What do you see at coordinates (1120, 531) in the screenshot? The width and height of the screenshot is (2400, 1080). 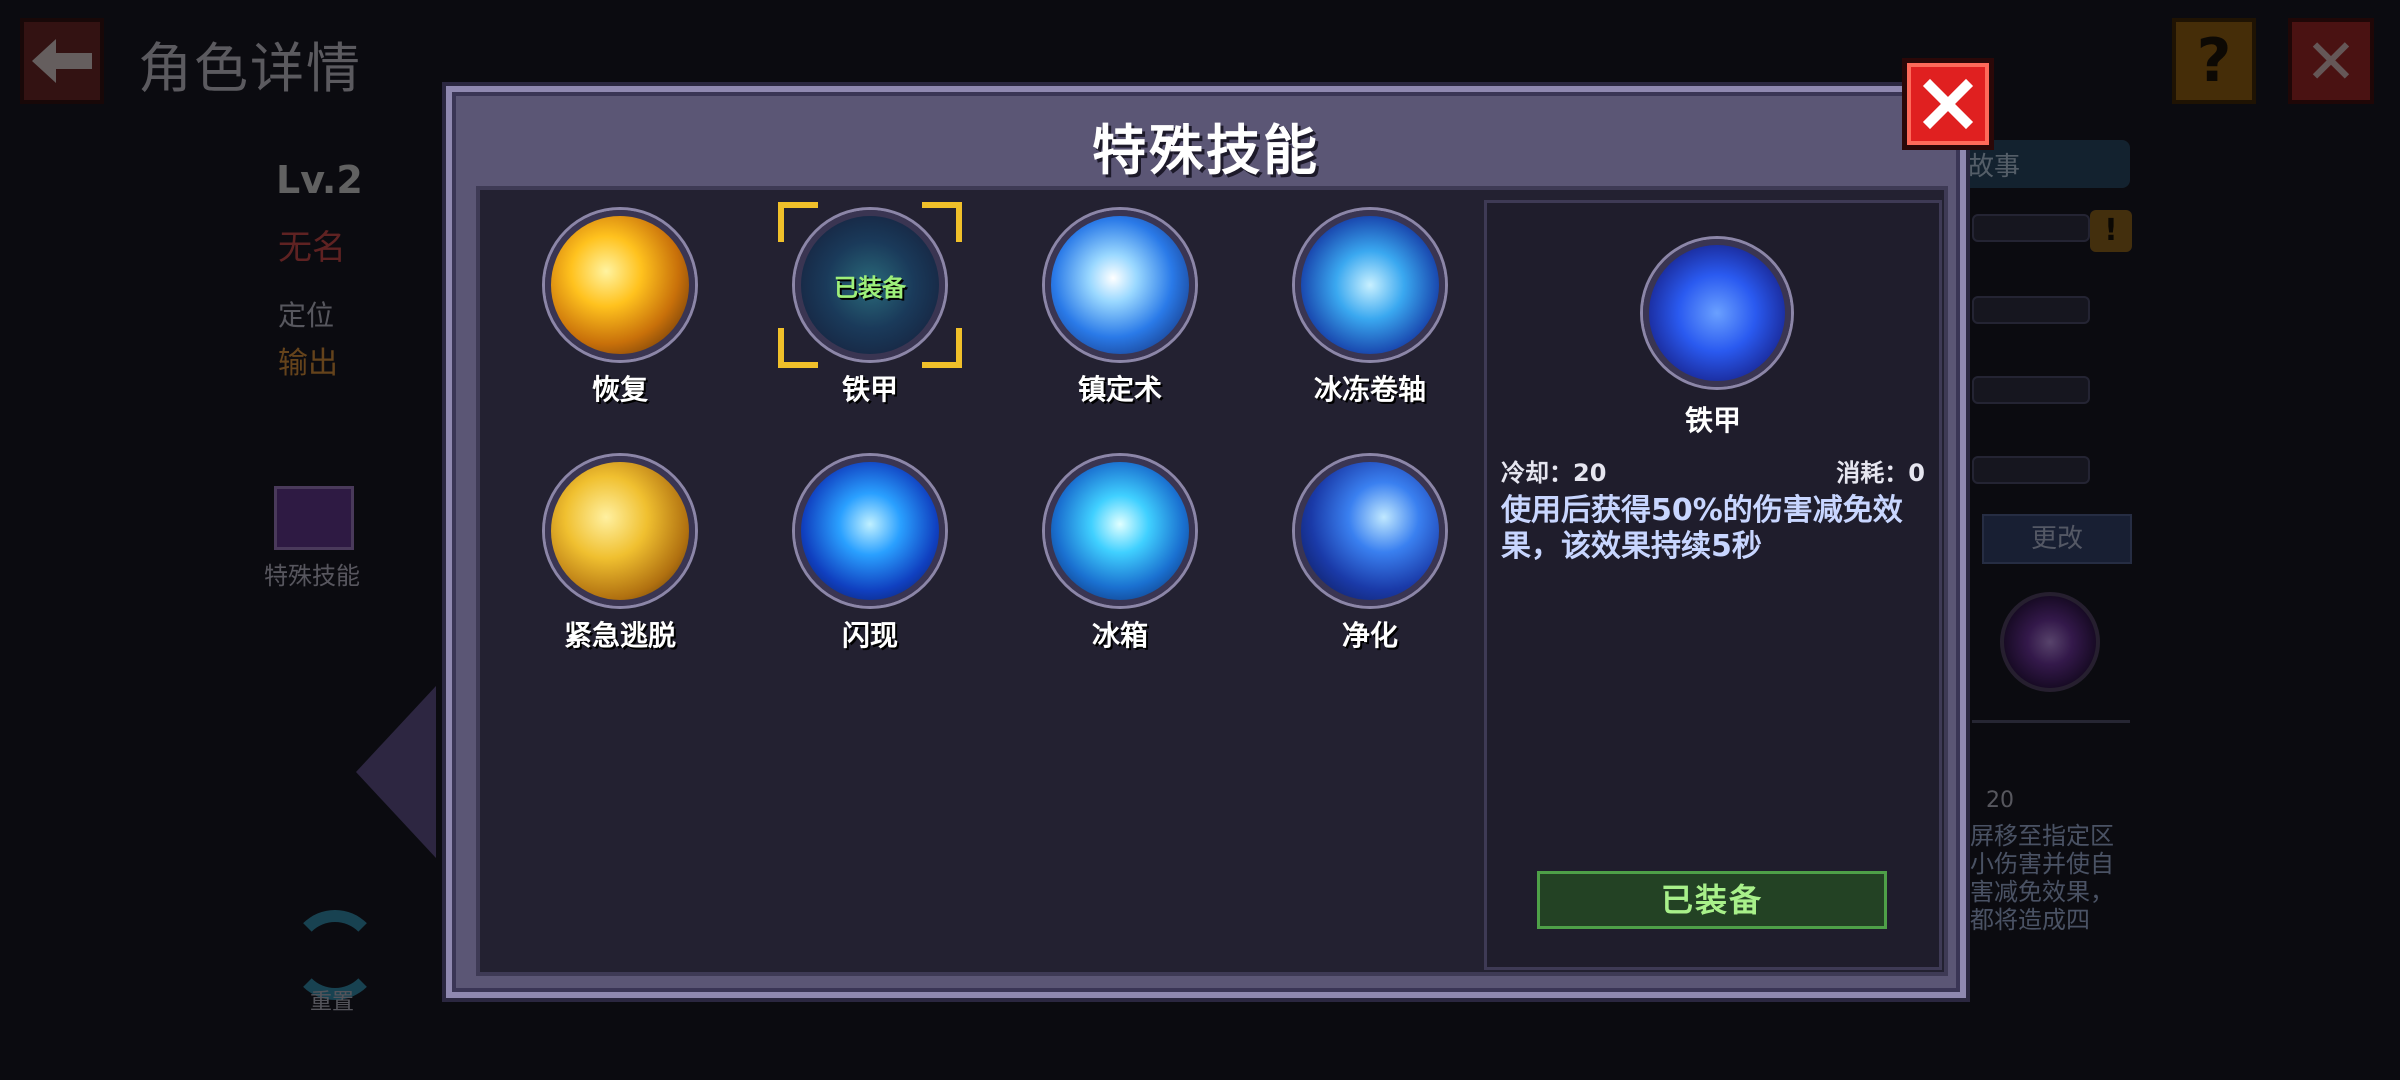 I see `ice-box-icon` at bounding box center [1120, 531].